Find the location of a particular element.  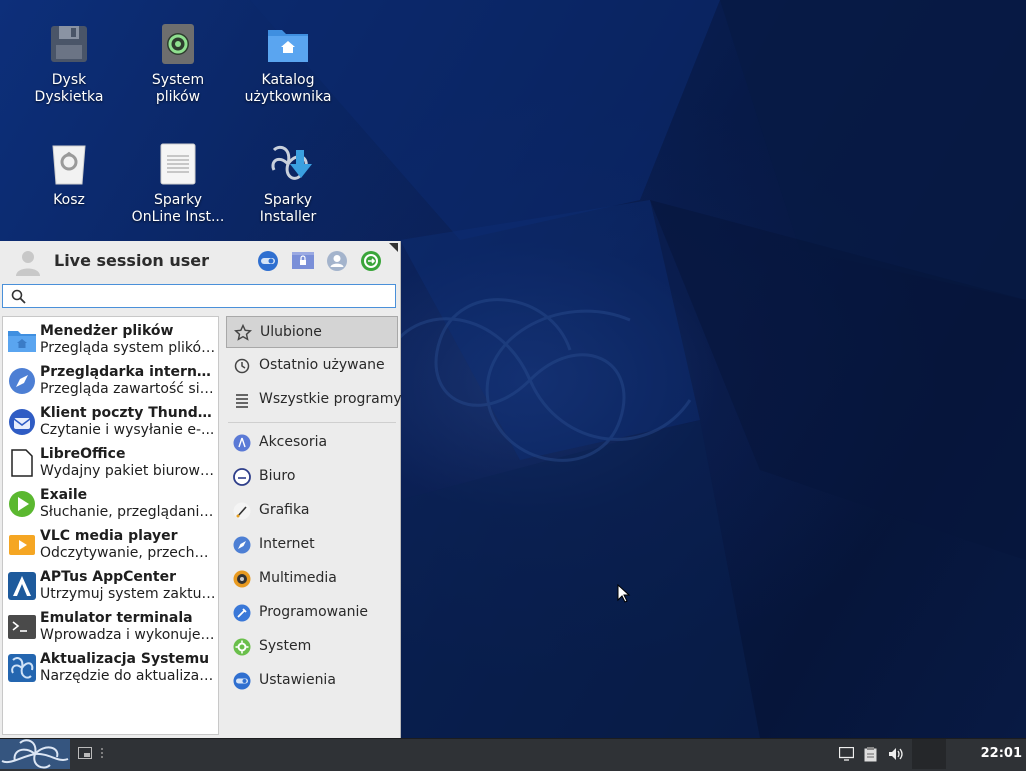

sparky-logo-icon is located at coordinates (35, 754).